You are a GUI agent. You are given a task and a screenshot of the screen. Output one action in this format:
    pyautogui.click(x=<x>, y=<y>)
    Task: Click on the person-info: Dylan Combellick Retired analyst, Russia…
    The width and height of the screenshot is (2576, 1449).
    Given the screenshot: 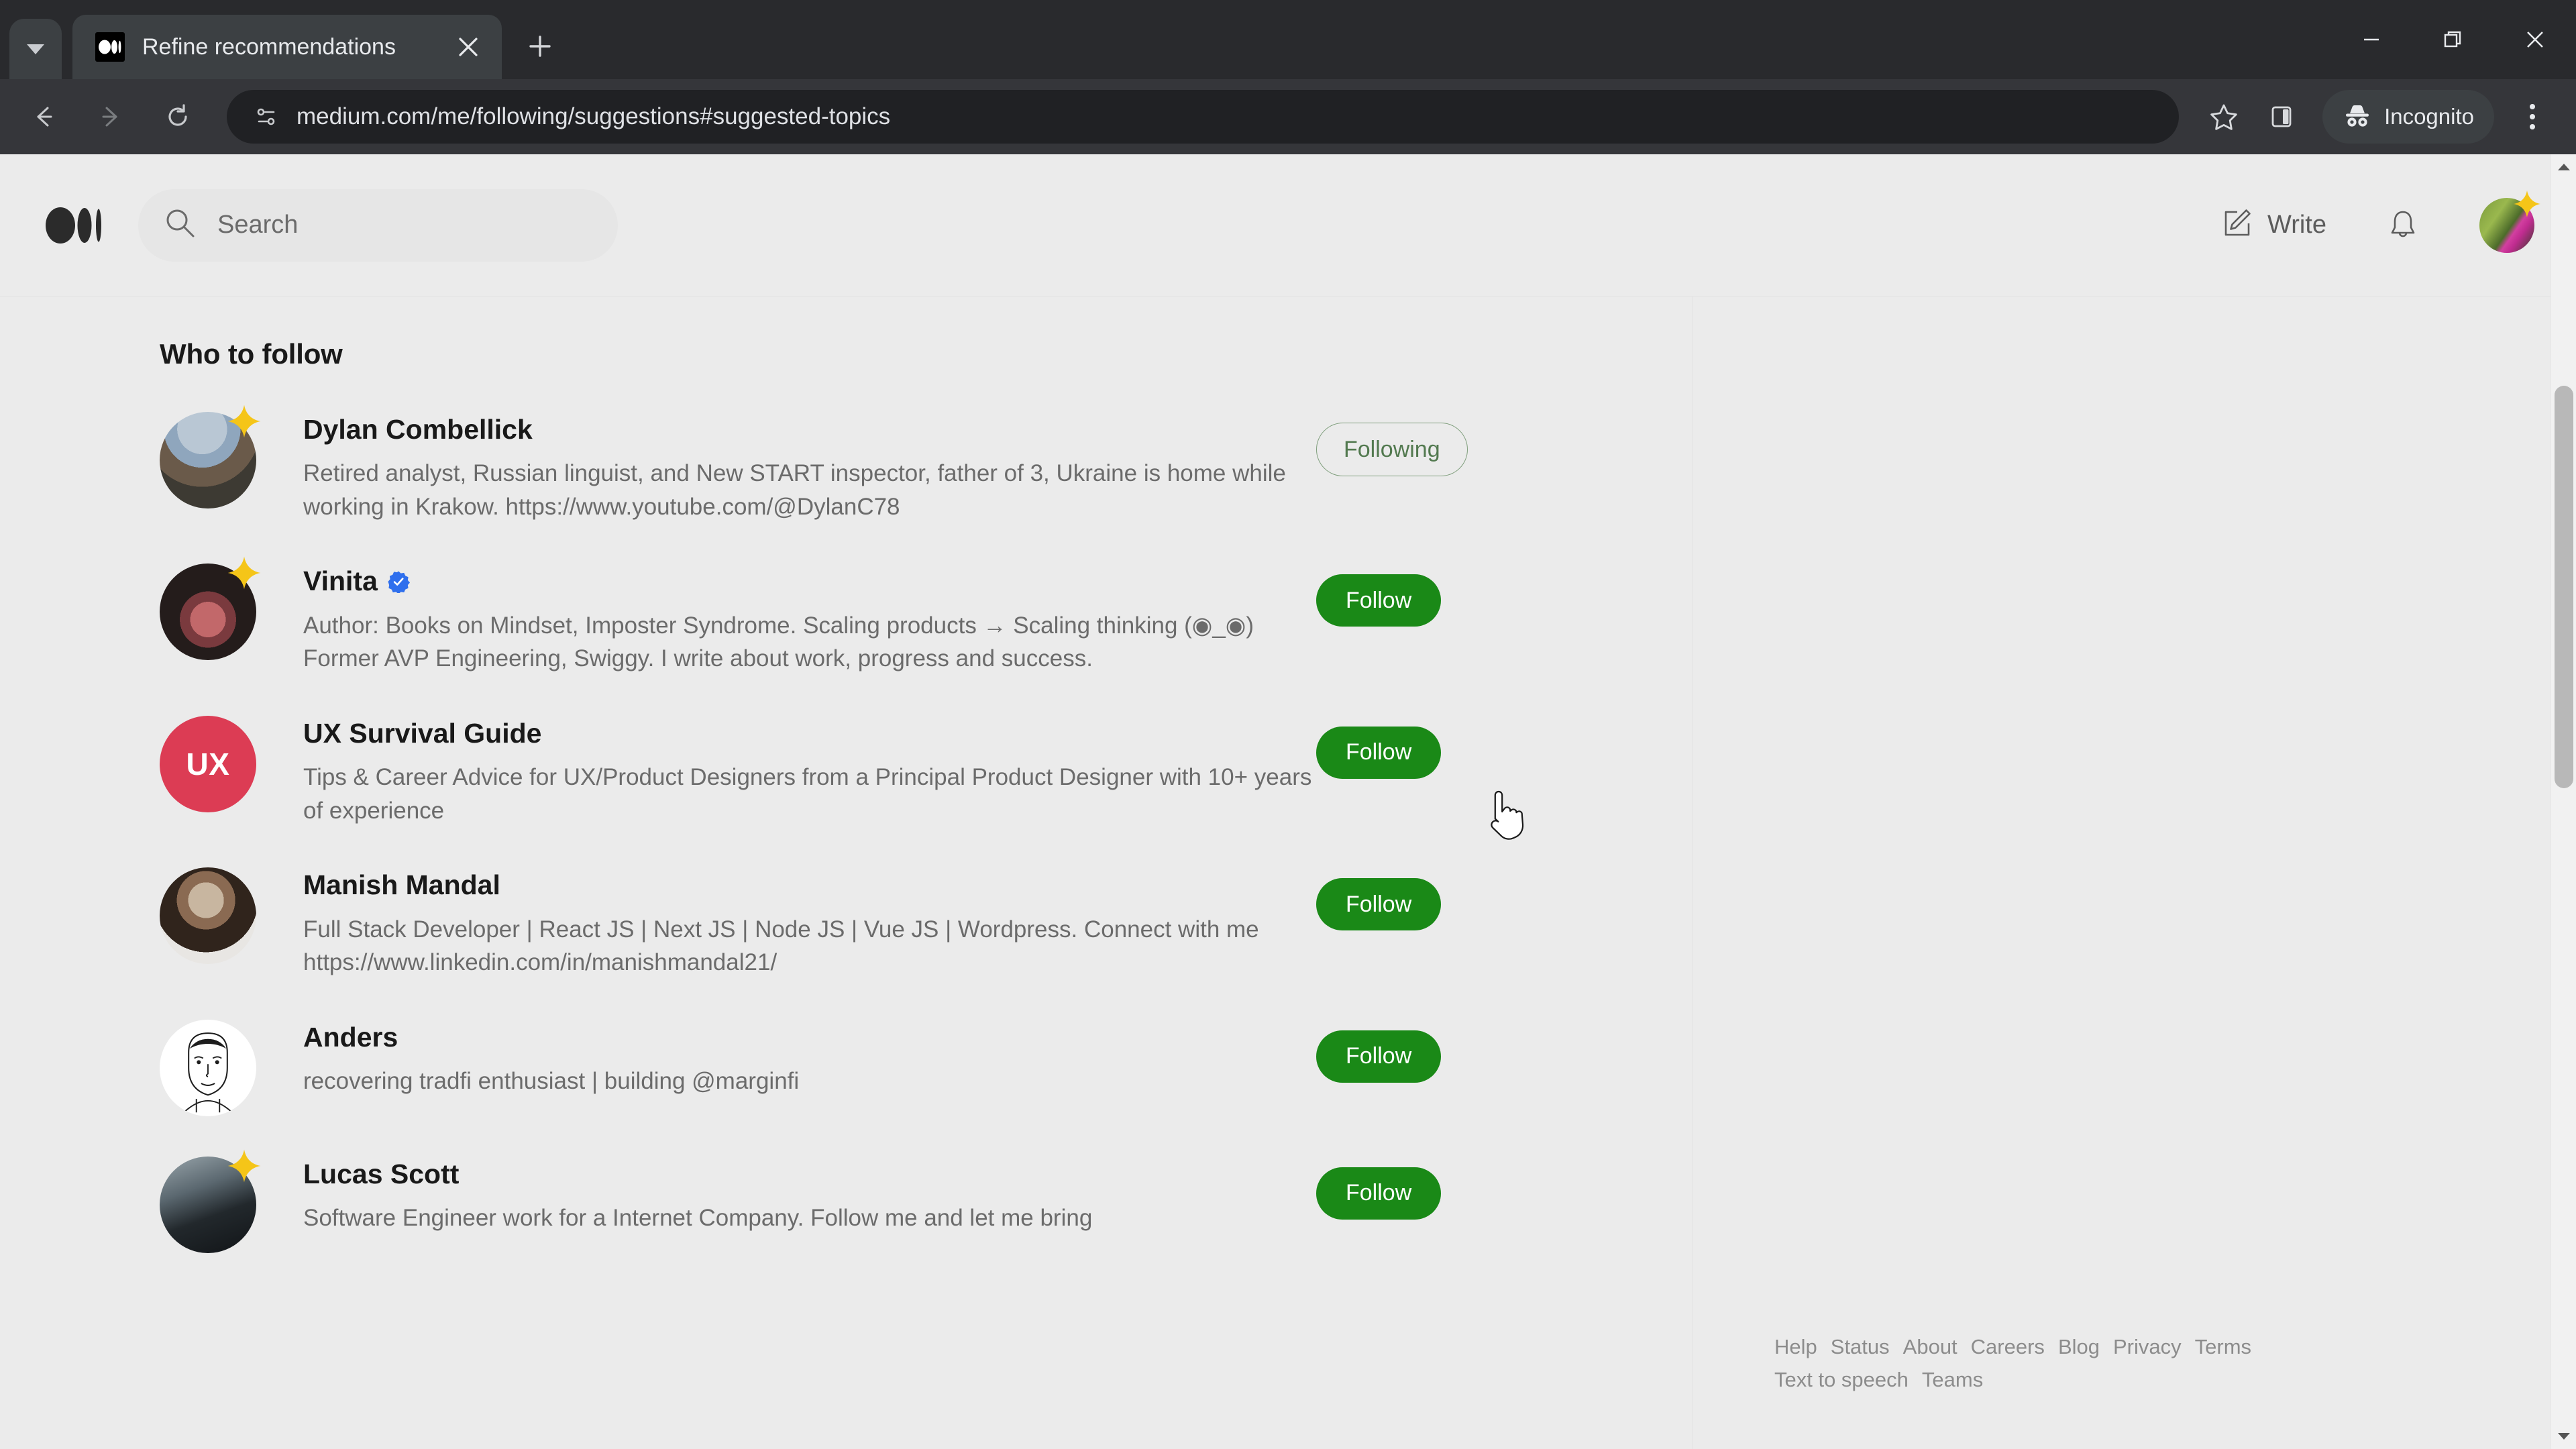 What is the action you would take?
    pyautogui.click(x=809, y=467)
    